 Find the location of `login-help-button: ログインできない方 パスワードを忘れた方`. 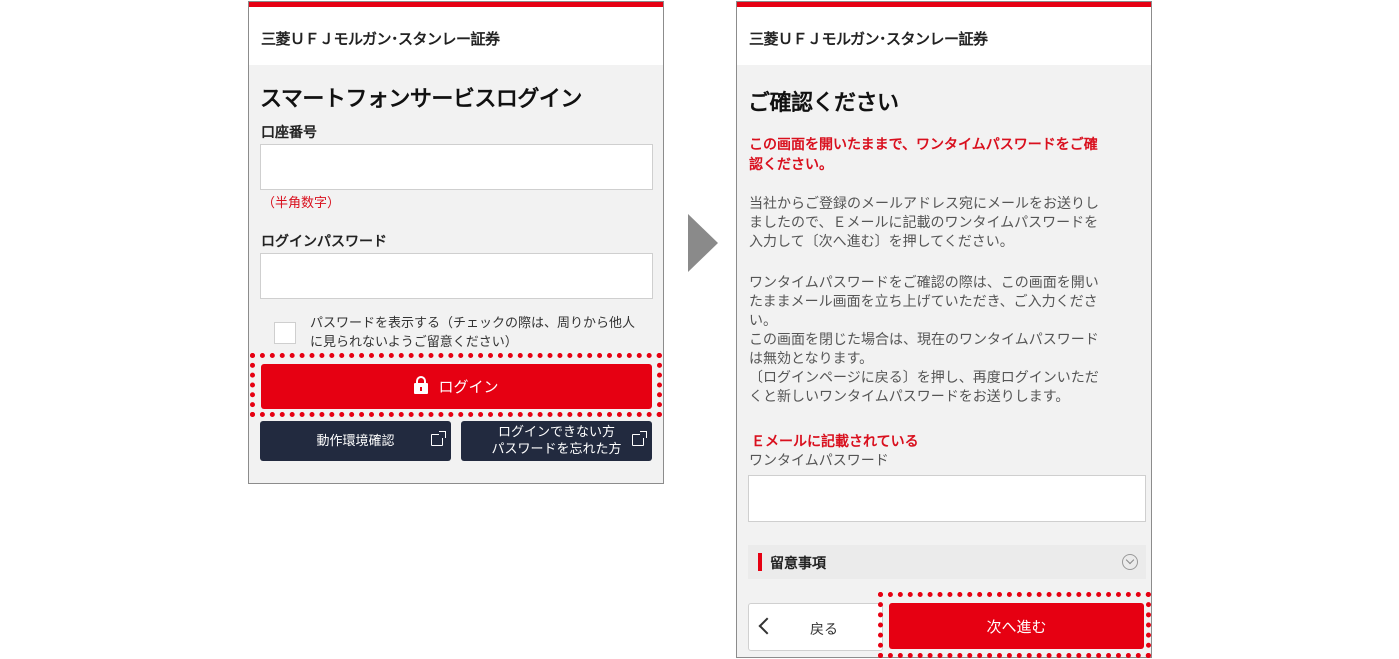

login-help-button: ログインできない方 パスワードを忘れた方 is located at coordinates (556, 441).